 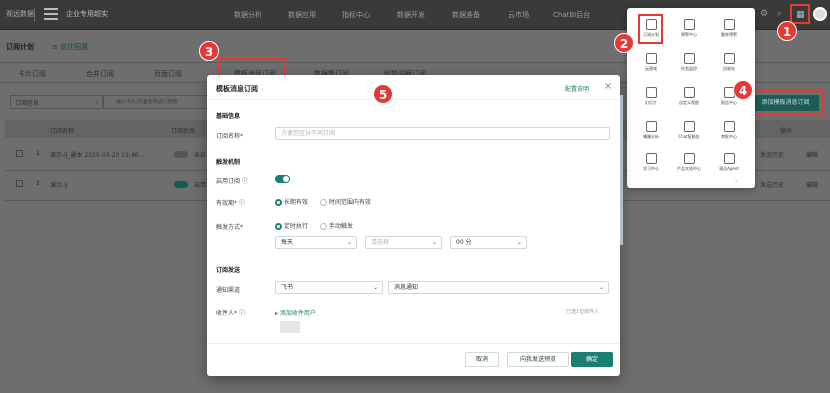 I want to click on frequency-select: 每天 ⌄, so click(x=316, y=242).